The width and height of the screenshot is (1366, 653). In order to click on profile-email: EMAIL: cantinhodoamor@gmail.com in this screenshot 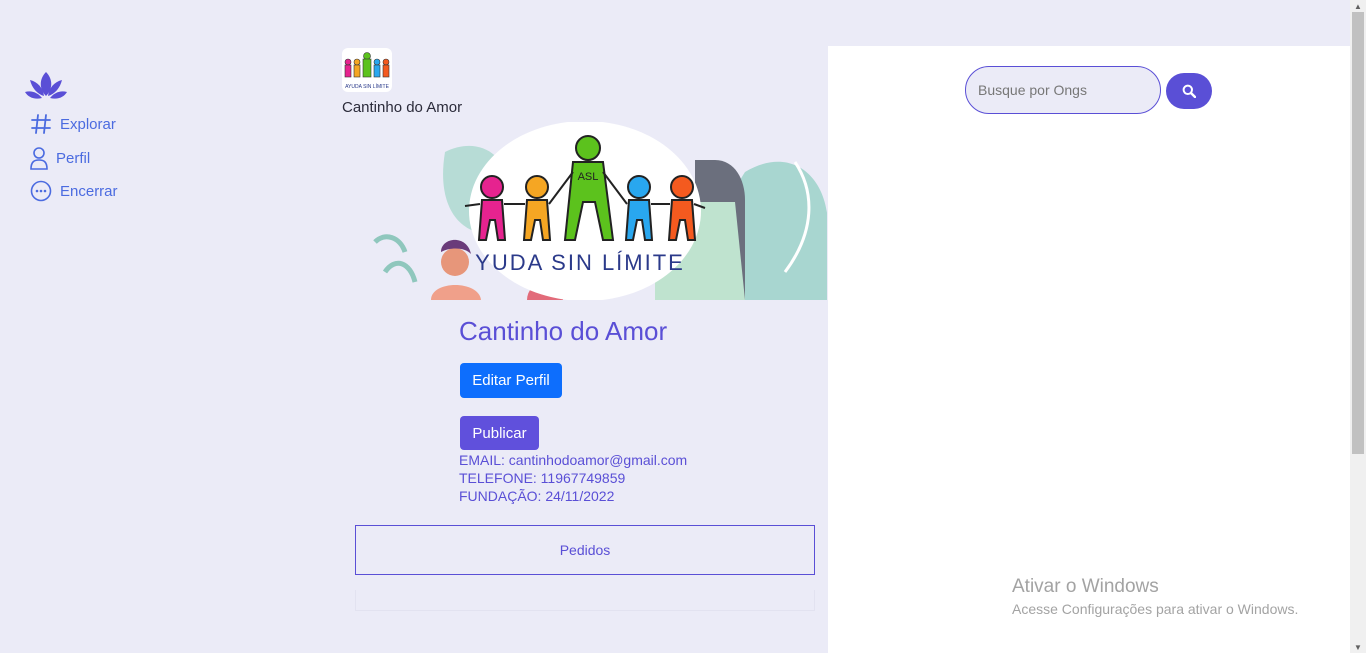, I will do `click(573, 460)`.